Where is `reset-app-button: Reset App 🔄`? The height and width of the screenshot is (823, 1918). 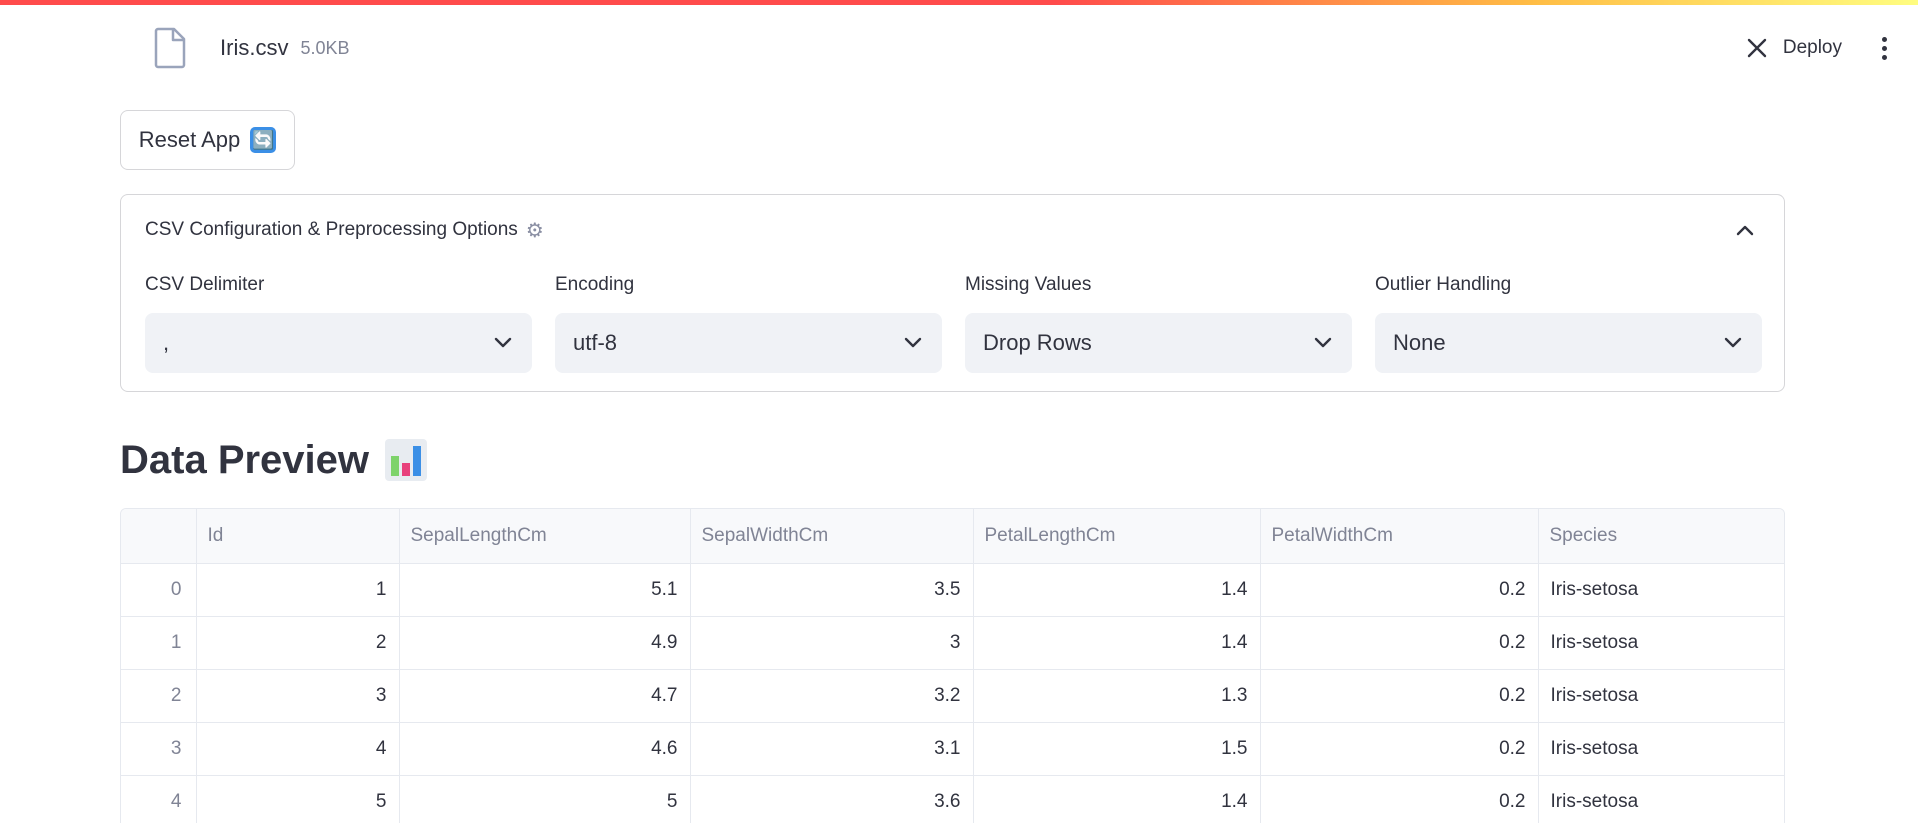
reset-app-button: Reset App 🔄 is located at coordinates (207, 140).